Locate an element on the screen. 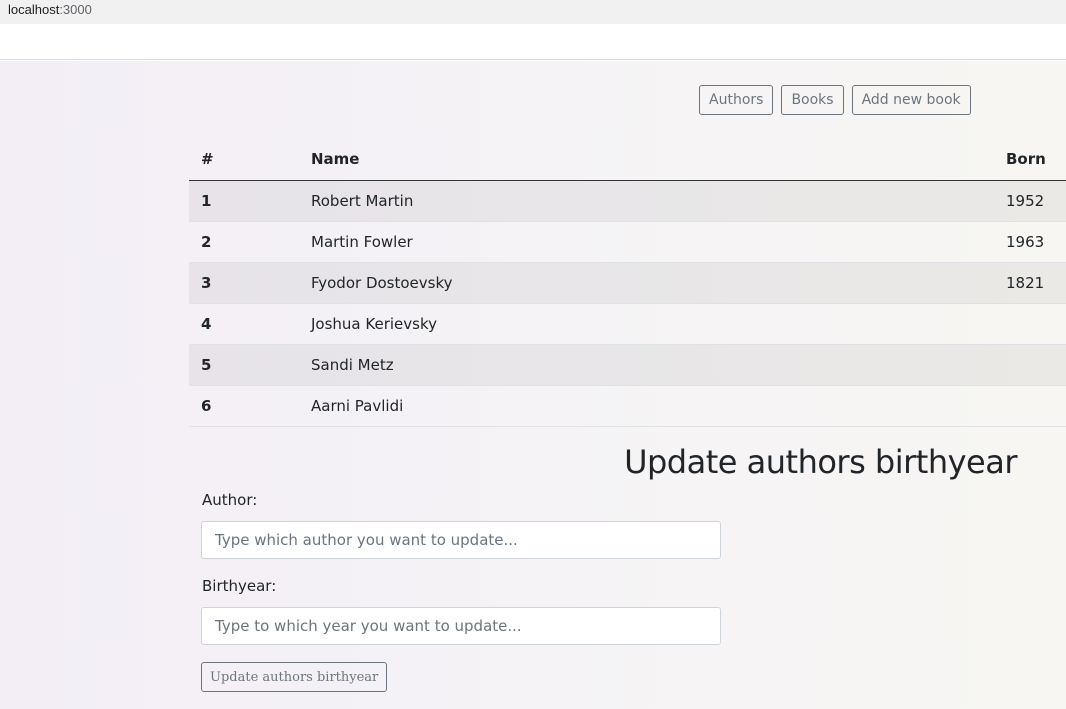  add-new-book-button: Add new book is located at coordinates (911, 100).